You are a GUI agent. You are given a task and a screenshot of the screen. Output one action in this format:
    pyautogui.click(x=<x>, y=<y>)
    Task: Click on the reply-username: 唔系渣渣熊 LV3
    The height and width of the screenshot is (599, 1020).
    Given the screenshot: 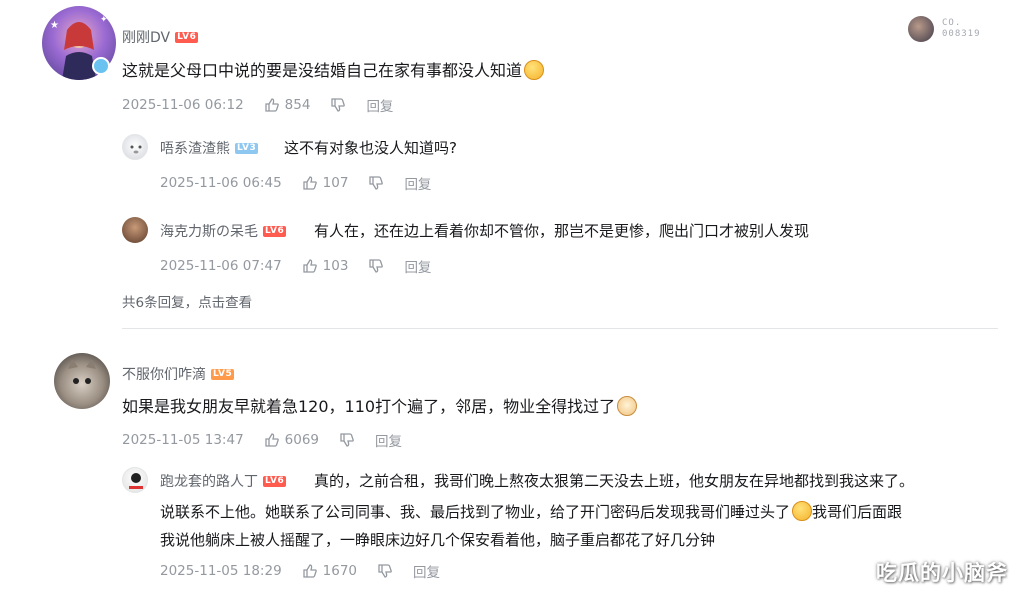 What is the action you would take?
    pyautogui.click(x=209, y=148)
    